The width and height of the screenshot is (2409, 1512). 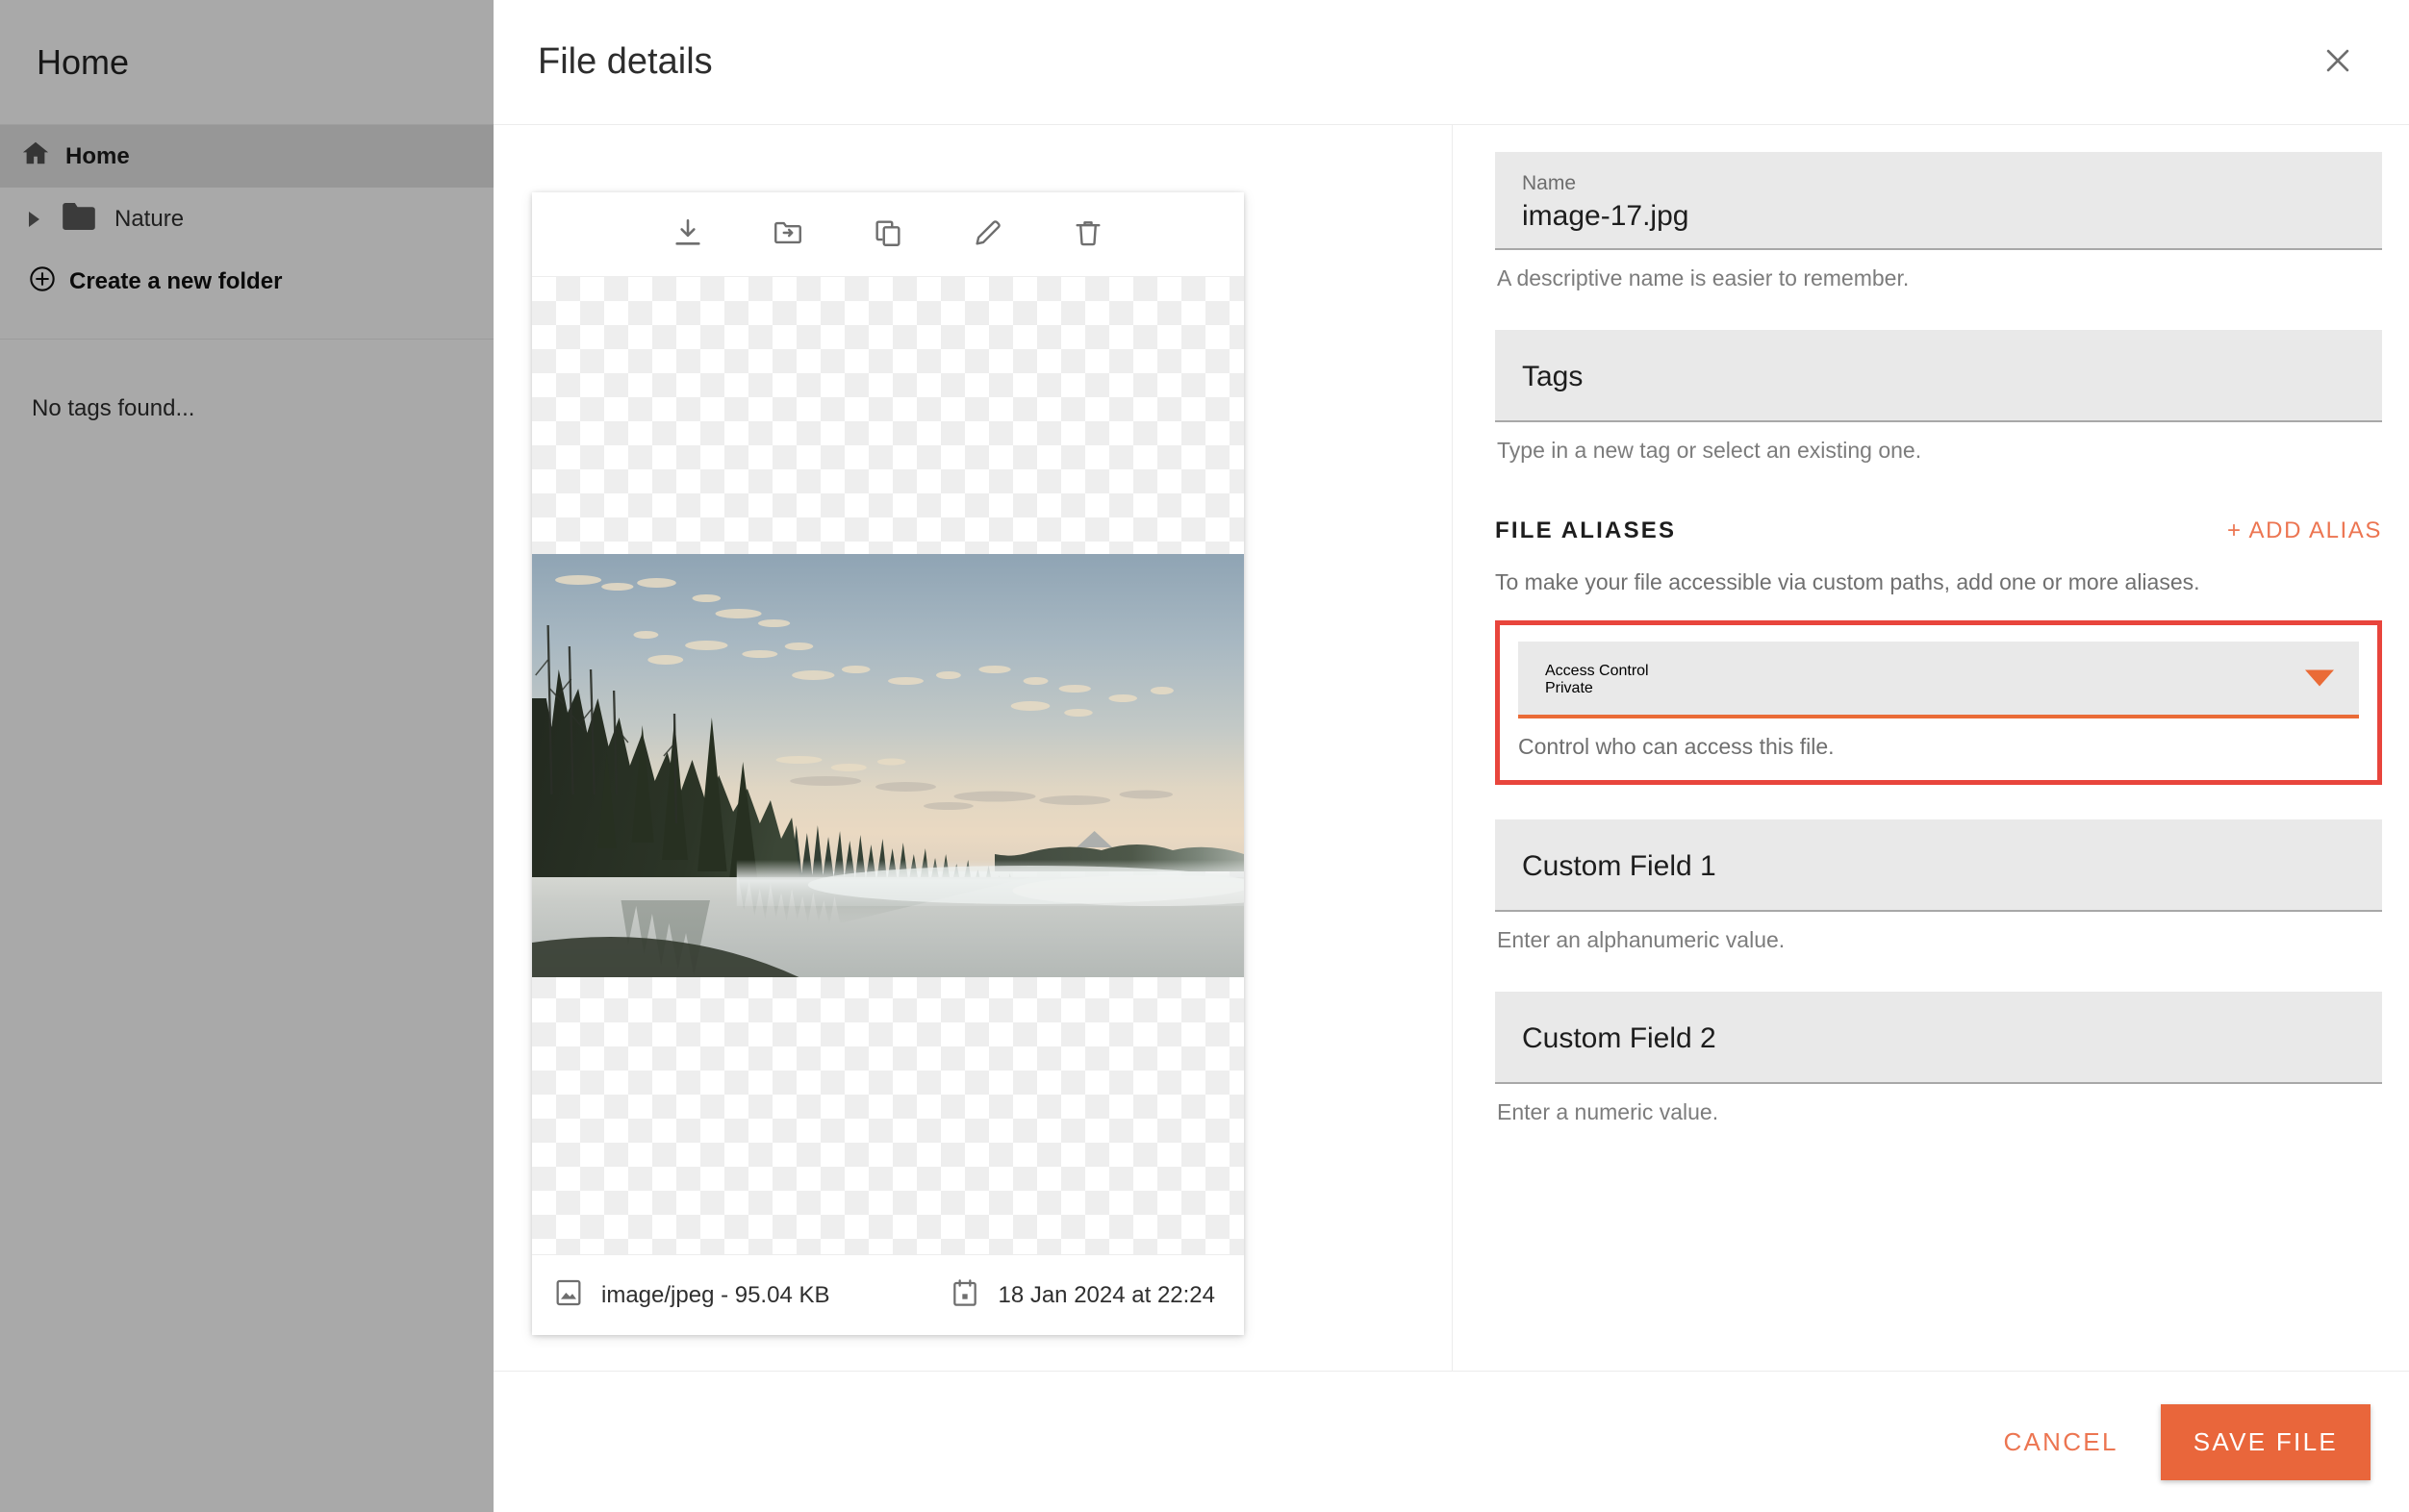 What do you see at coordinates (1939, 202) in the screenshot?
I see `name-field: Name image-17.jpg` at bounding box center [1939, 202].